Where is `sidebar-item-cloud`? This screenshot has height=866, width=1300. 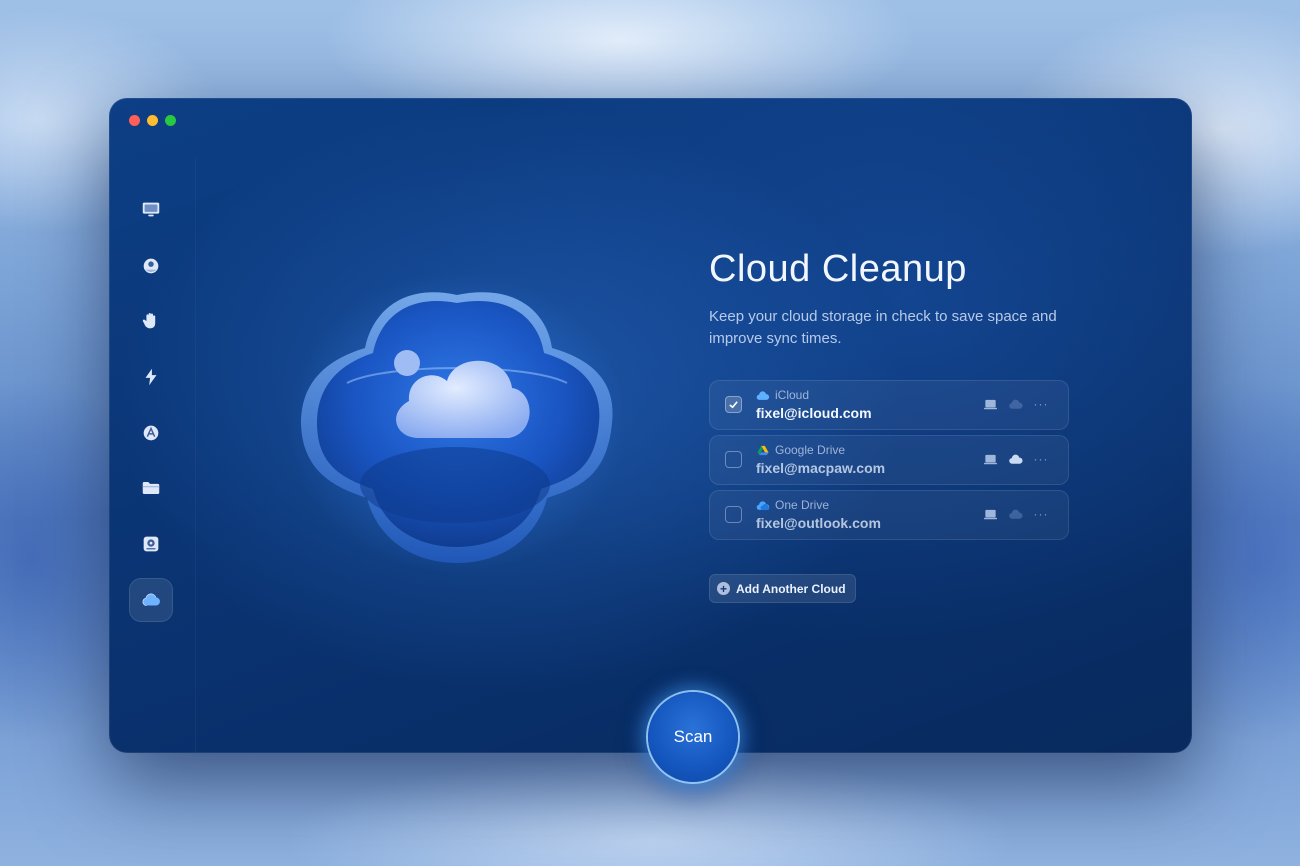 sidebar-item-cloud is located at coordinates (151, 600).